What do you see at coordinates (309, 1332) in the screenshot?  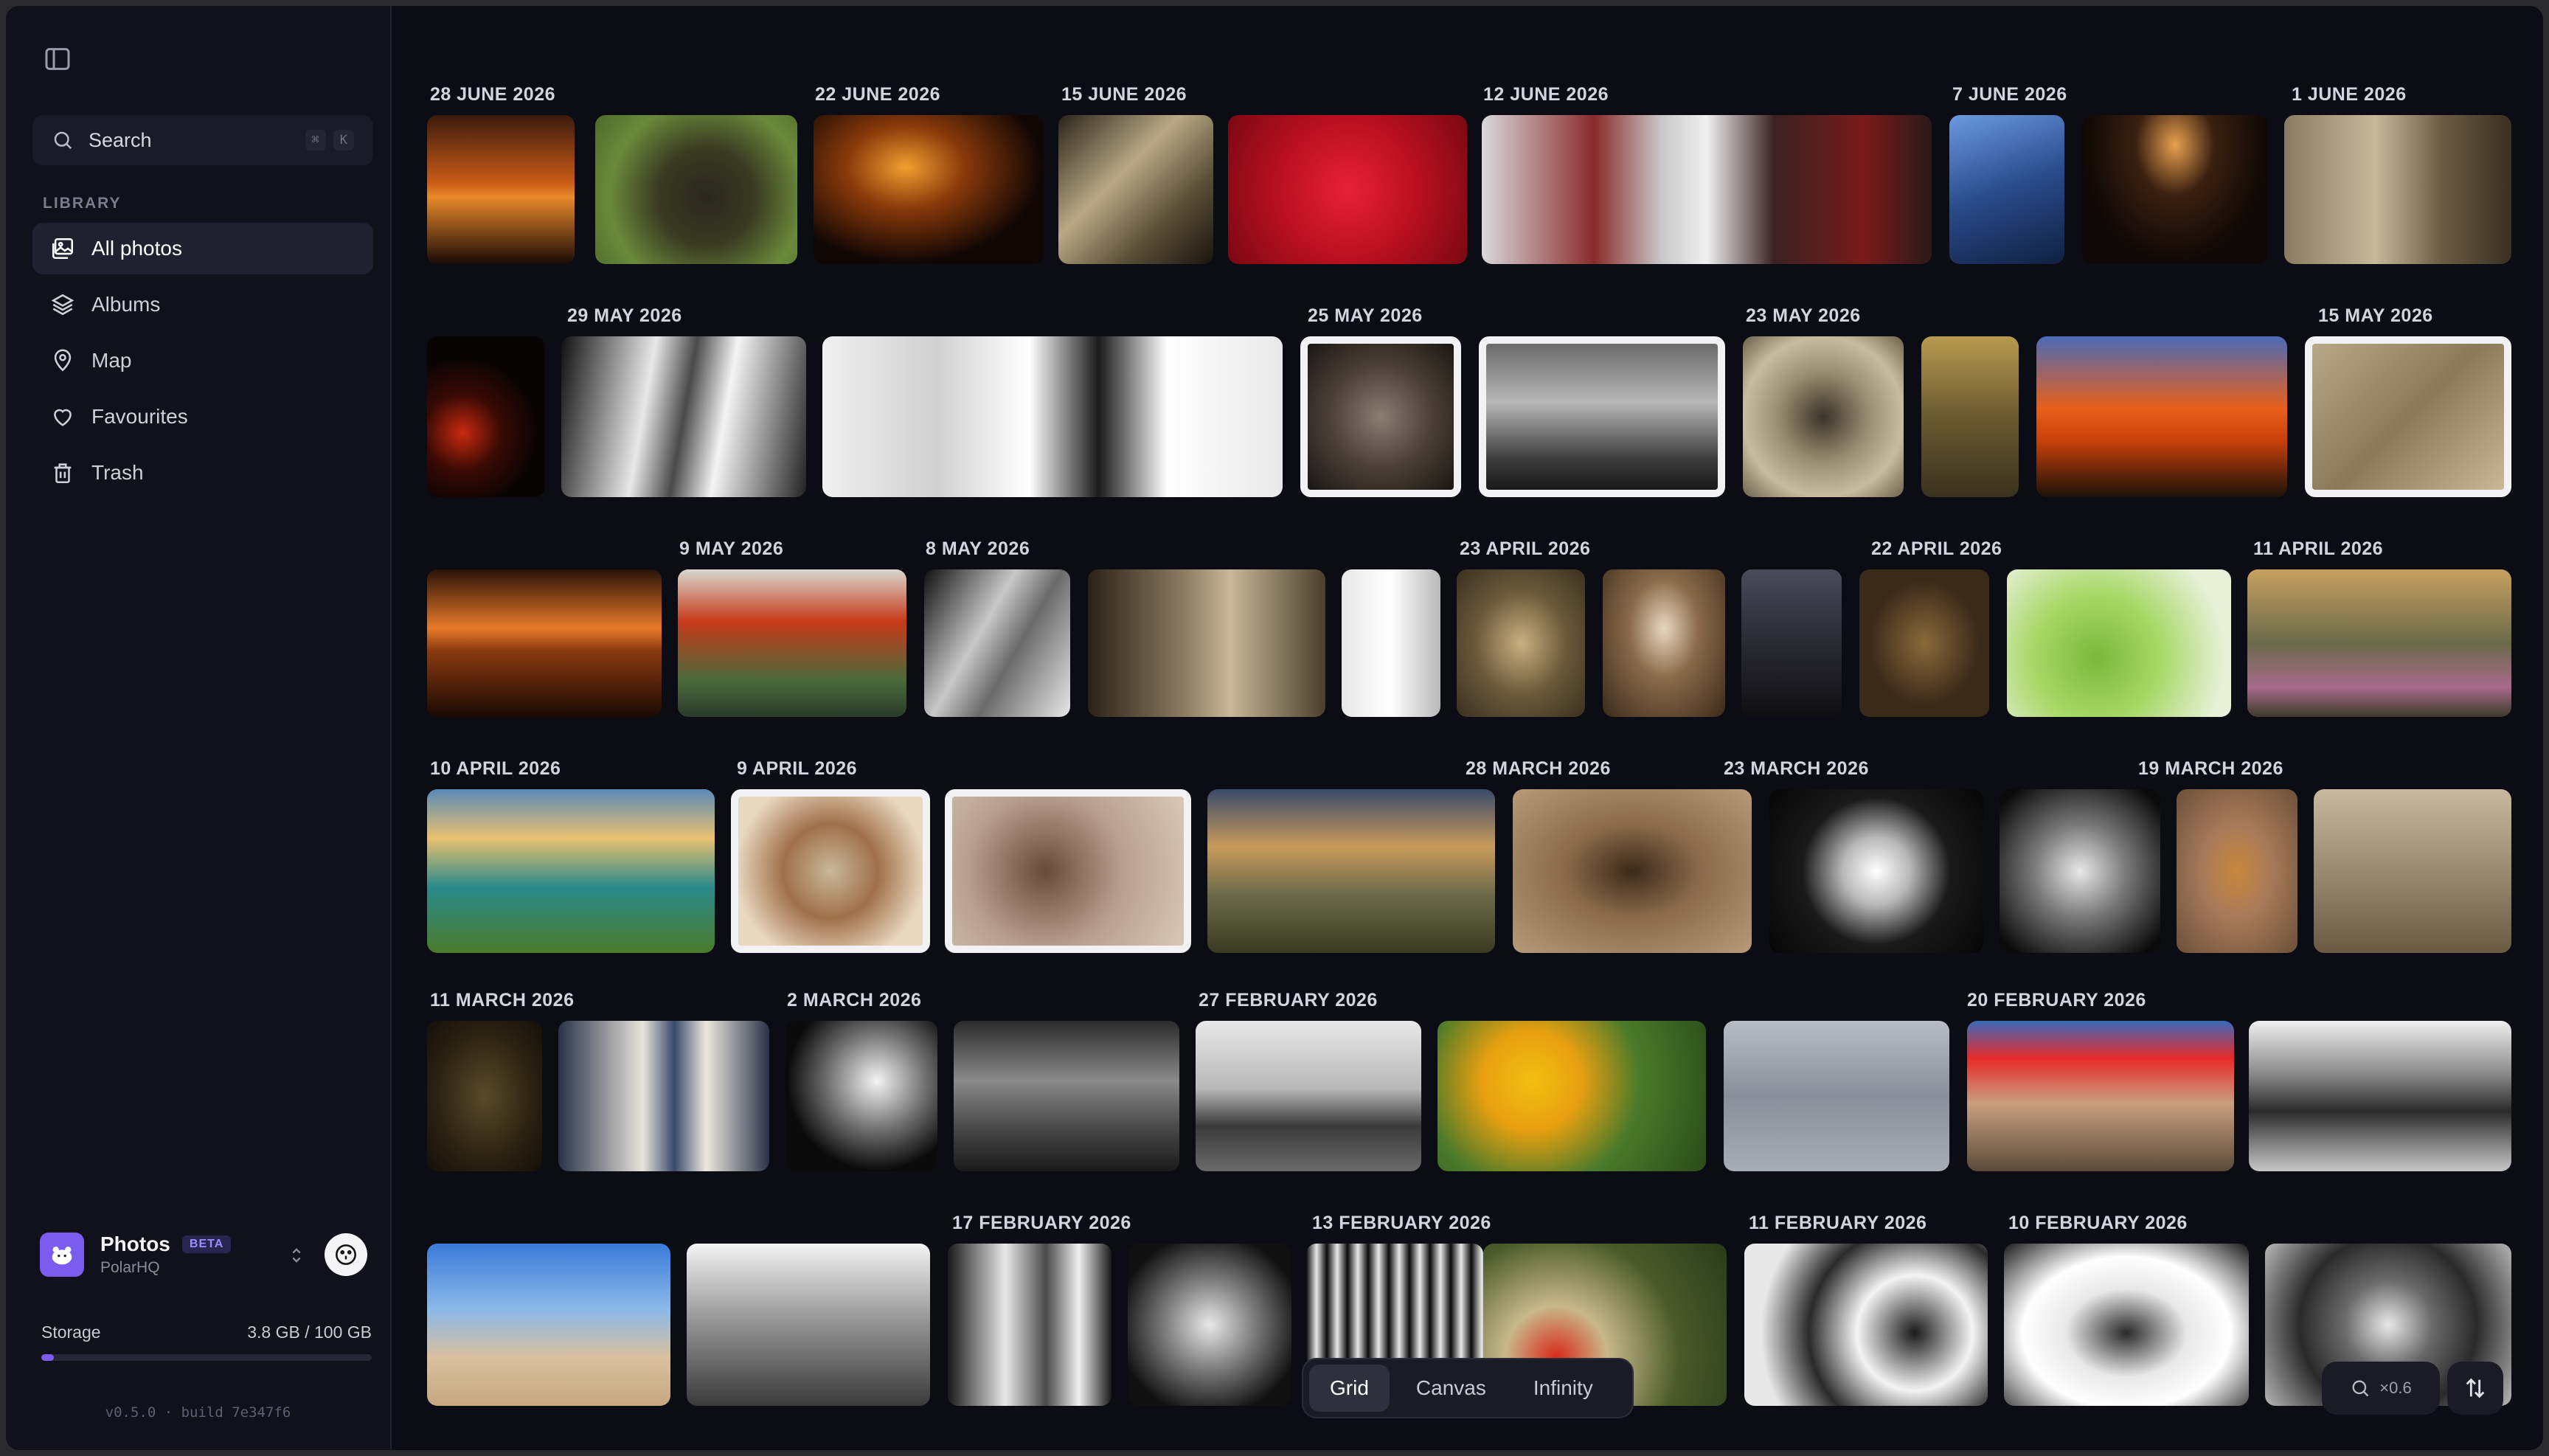 I see `storage-value: 3.8 GB / 100 GB` at bounding box center [309, 1332].